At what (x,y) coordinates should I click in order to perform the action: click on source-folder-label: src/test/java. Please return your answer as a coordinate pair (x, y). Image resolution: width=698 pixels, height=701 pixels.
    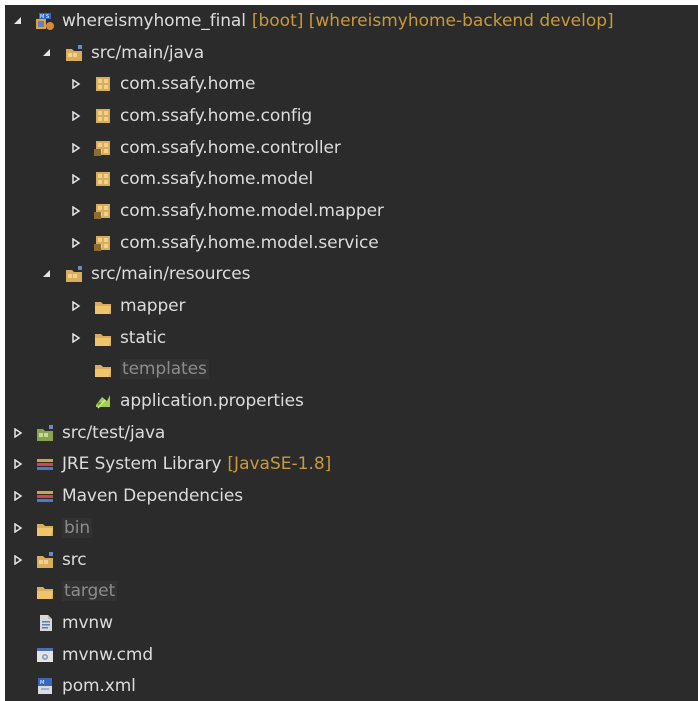
    Looking at the image, I should click on (114, 432).